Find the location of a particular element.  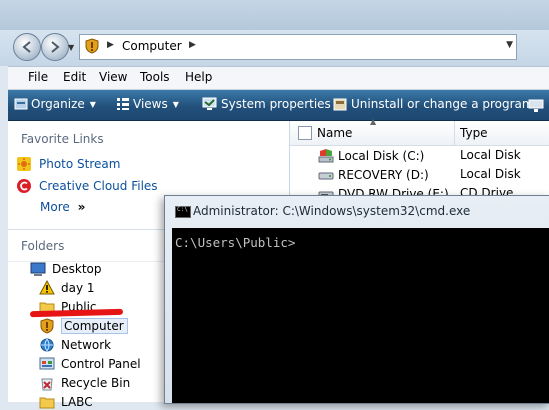

column-header-row: ▲ Name Type is located at coordinates (419, 131).